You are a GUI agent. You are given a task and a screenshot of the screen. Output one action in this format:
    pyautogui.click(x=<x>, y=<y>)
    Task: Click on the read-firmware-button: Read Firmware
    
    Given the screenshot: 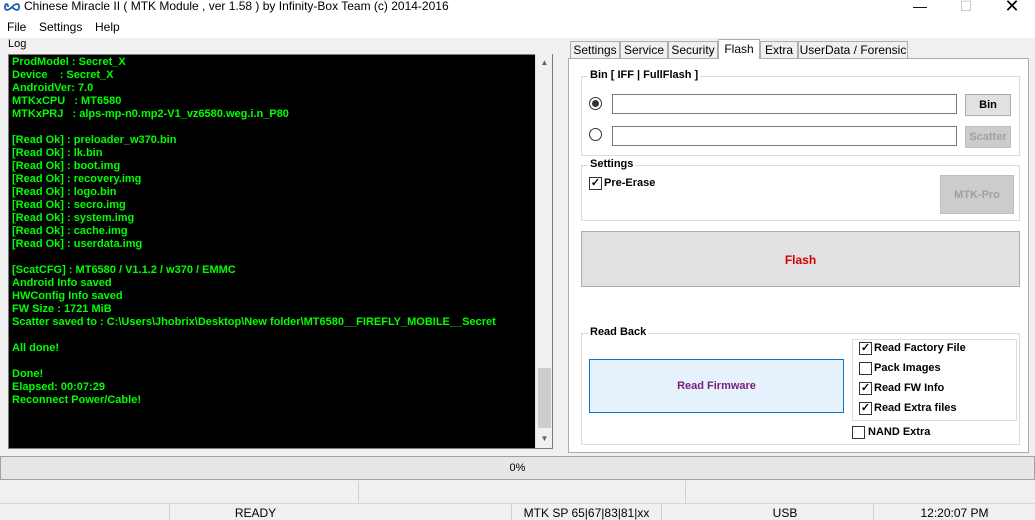 What is the action you would take?
    pyautogui.click(x=716, y=386)
    